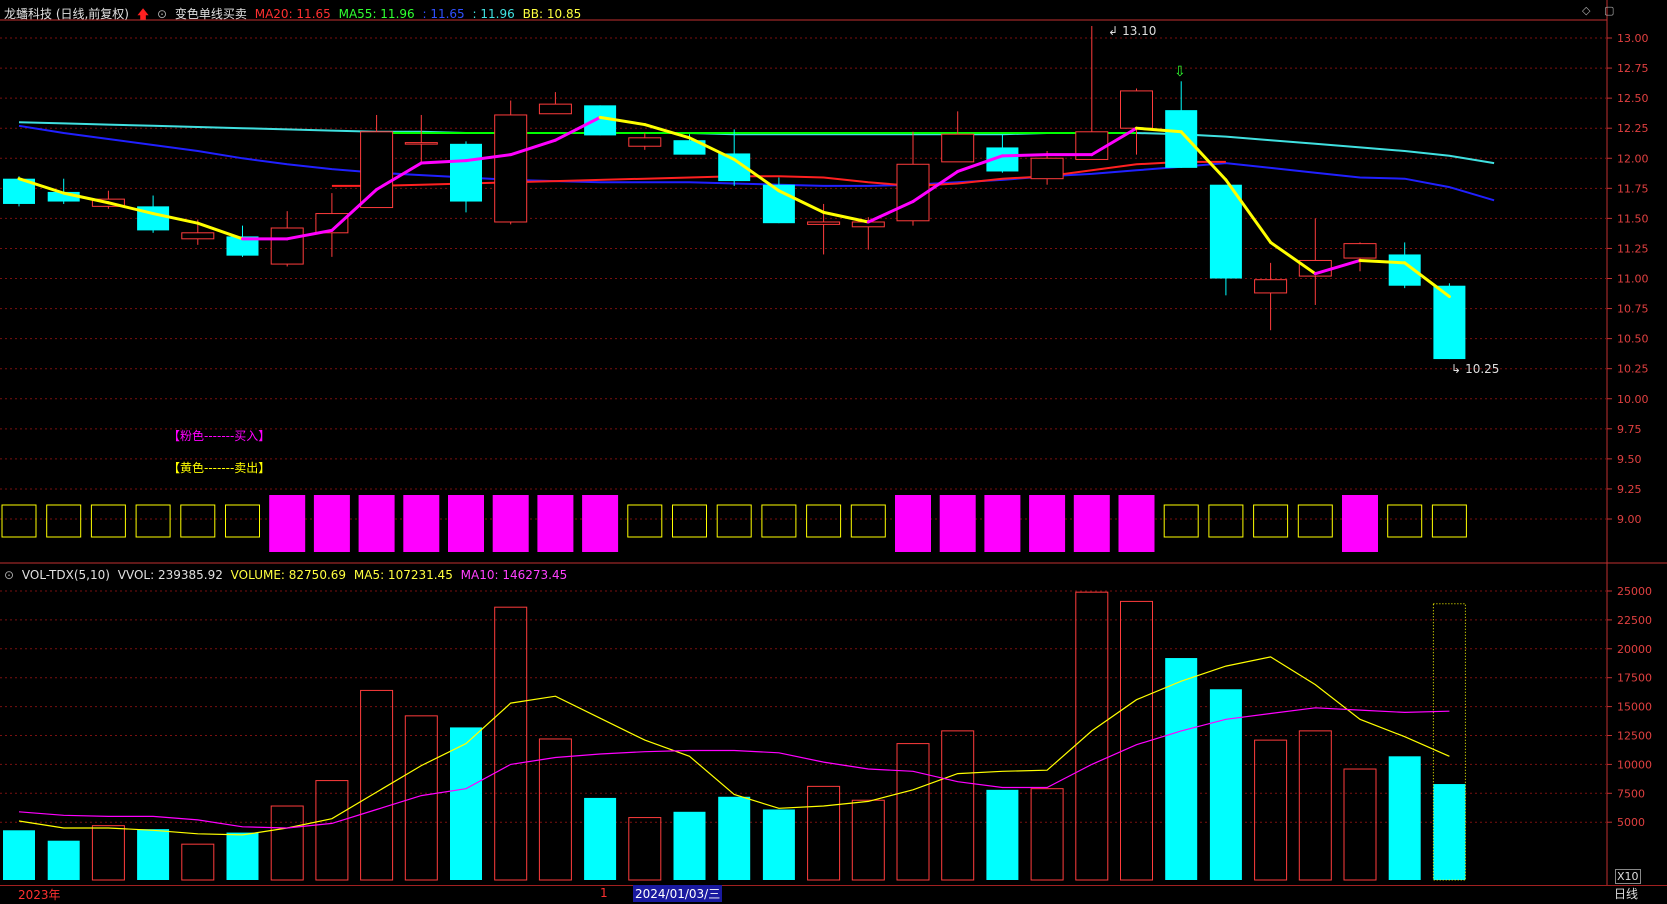  I want to click on diamond-icon: ◇, so click(1586, 10).